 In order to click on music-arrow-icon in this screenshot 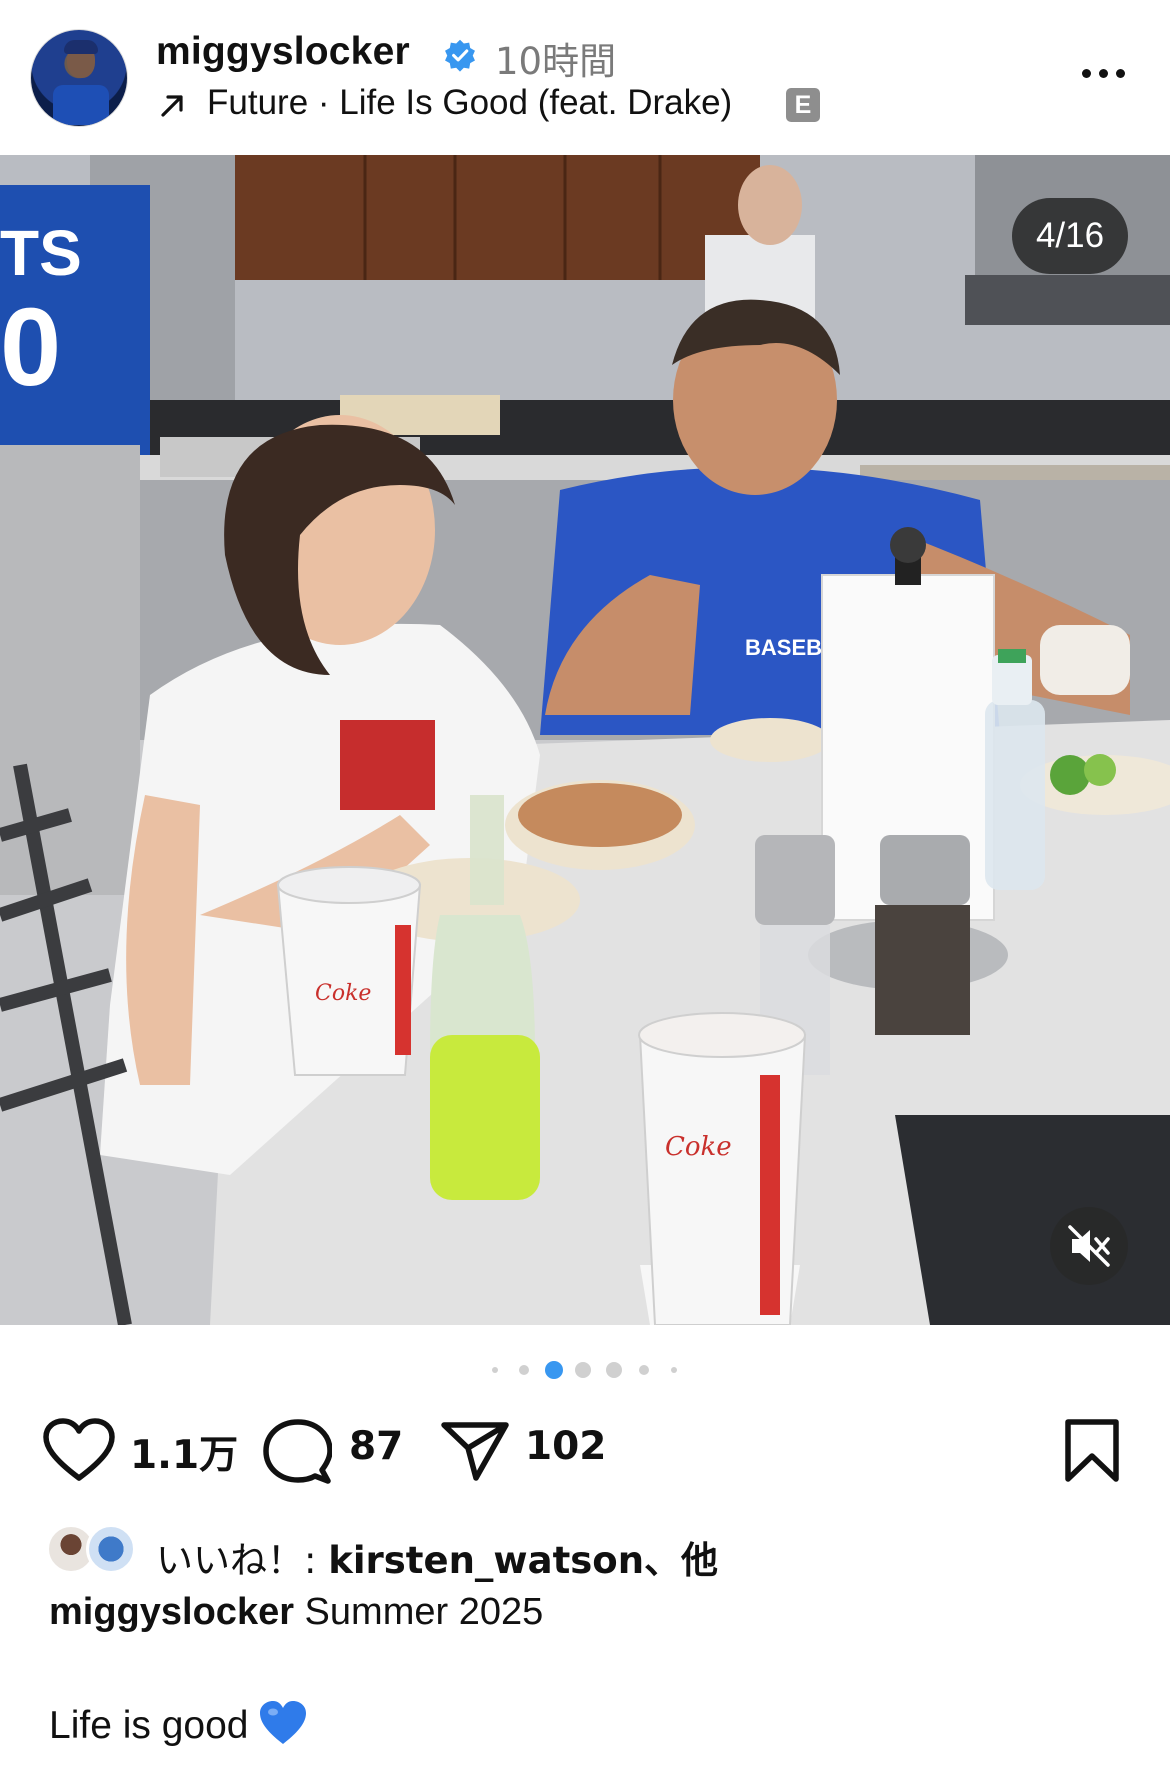, I will do `click(172, 106)`.